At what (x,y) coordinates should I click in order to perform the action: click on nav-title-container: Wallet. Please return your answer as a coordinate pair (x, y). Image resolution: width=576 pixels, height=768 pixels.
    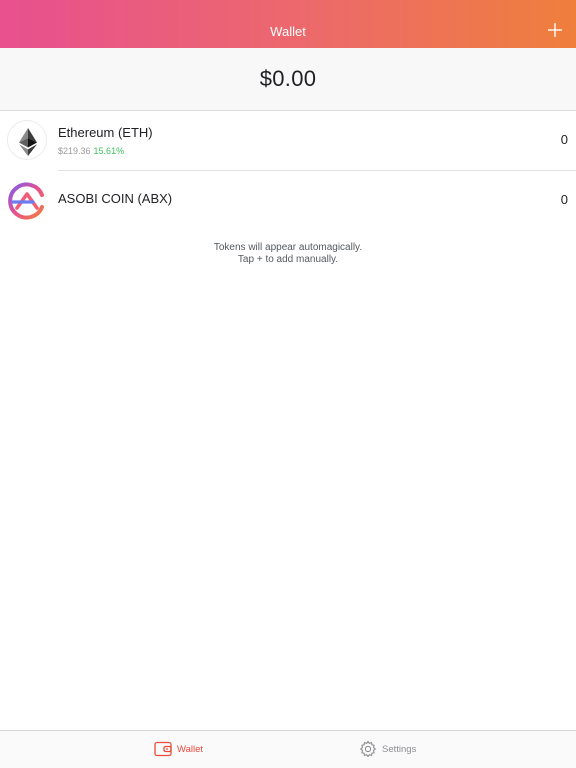
    Looking at the image, I should click on (288, 24).